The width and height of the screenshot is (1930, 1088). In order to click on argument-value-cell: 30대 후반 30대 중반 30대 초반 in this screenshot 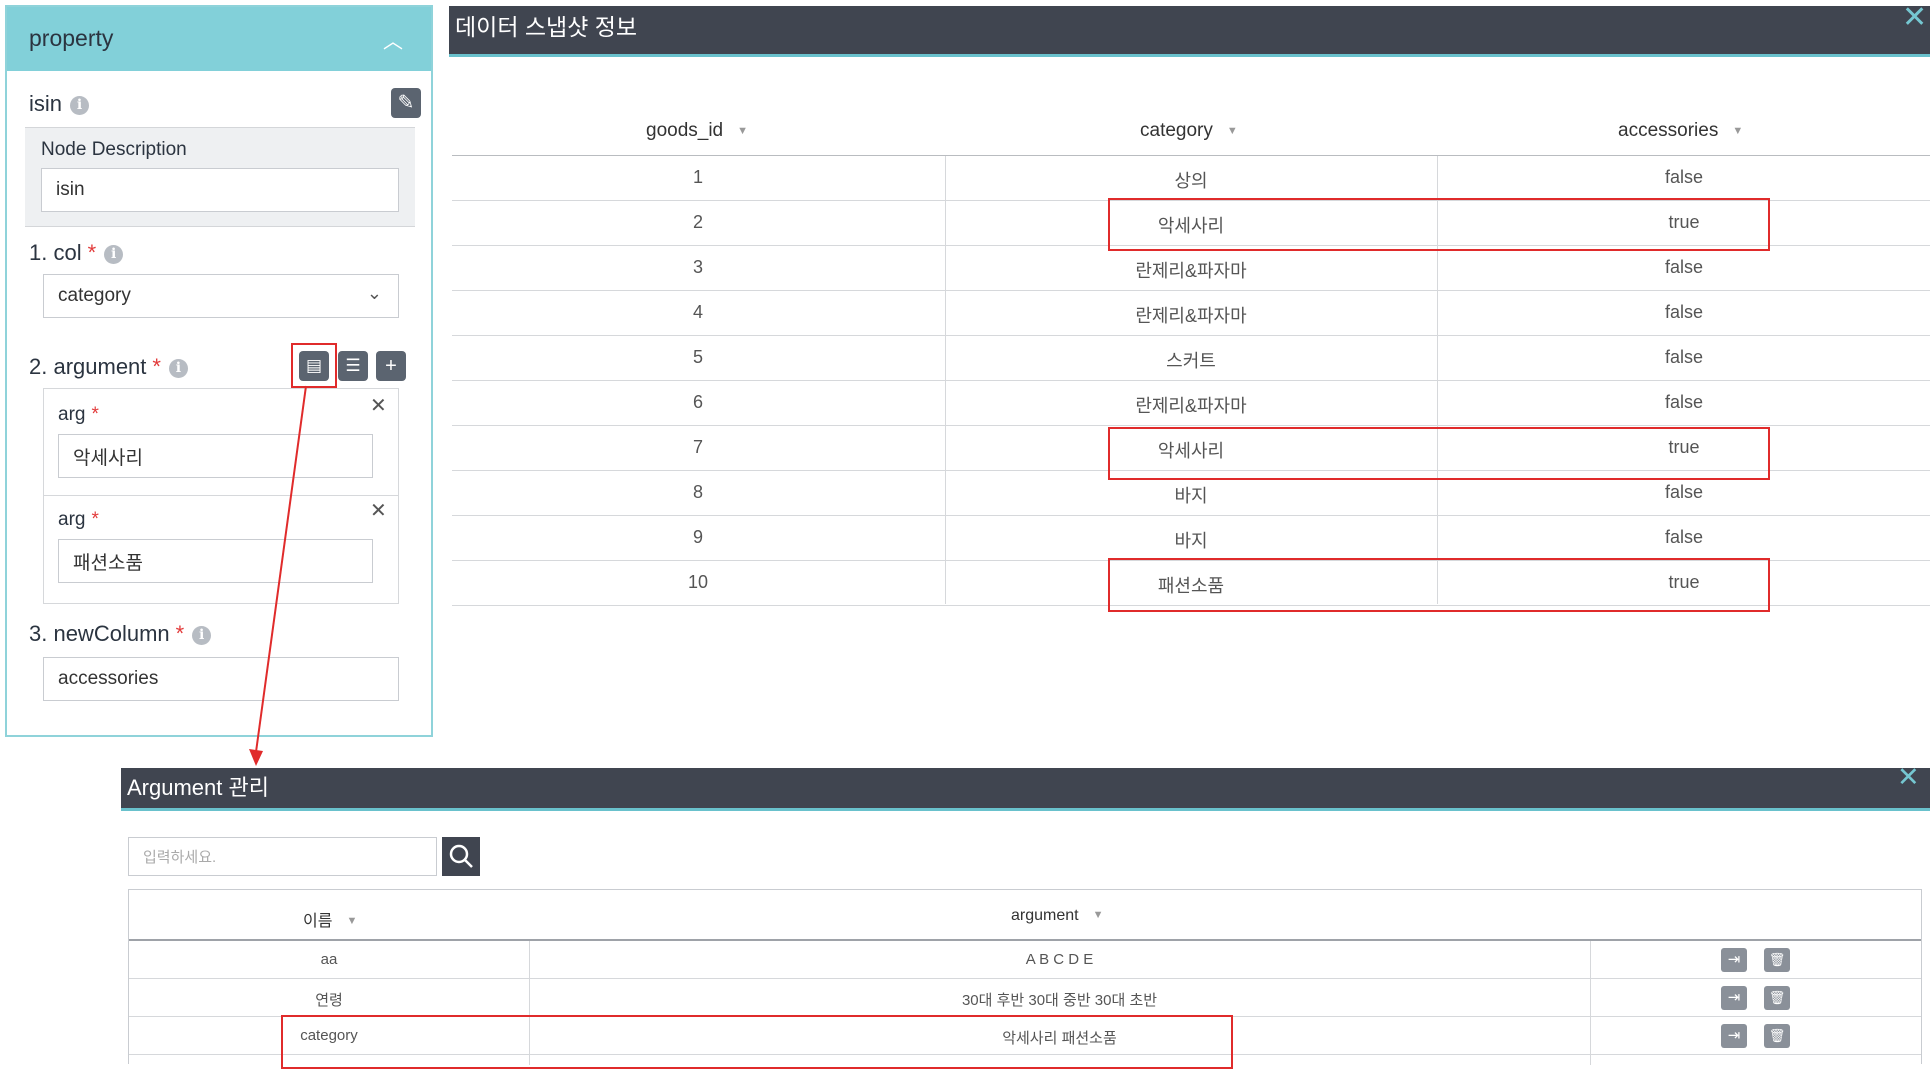, I will do `click(1059, 1000)`.